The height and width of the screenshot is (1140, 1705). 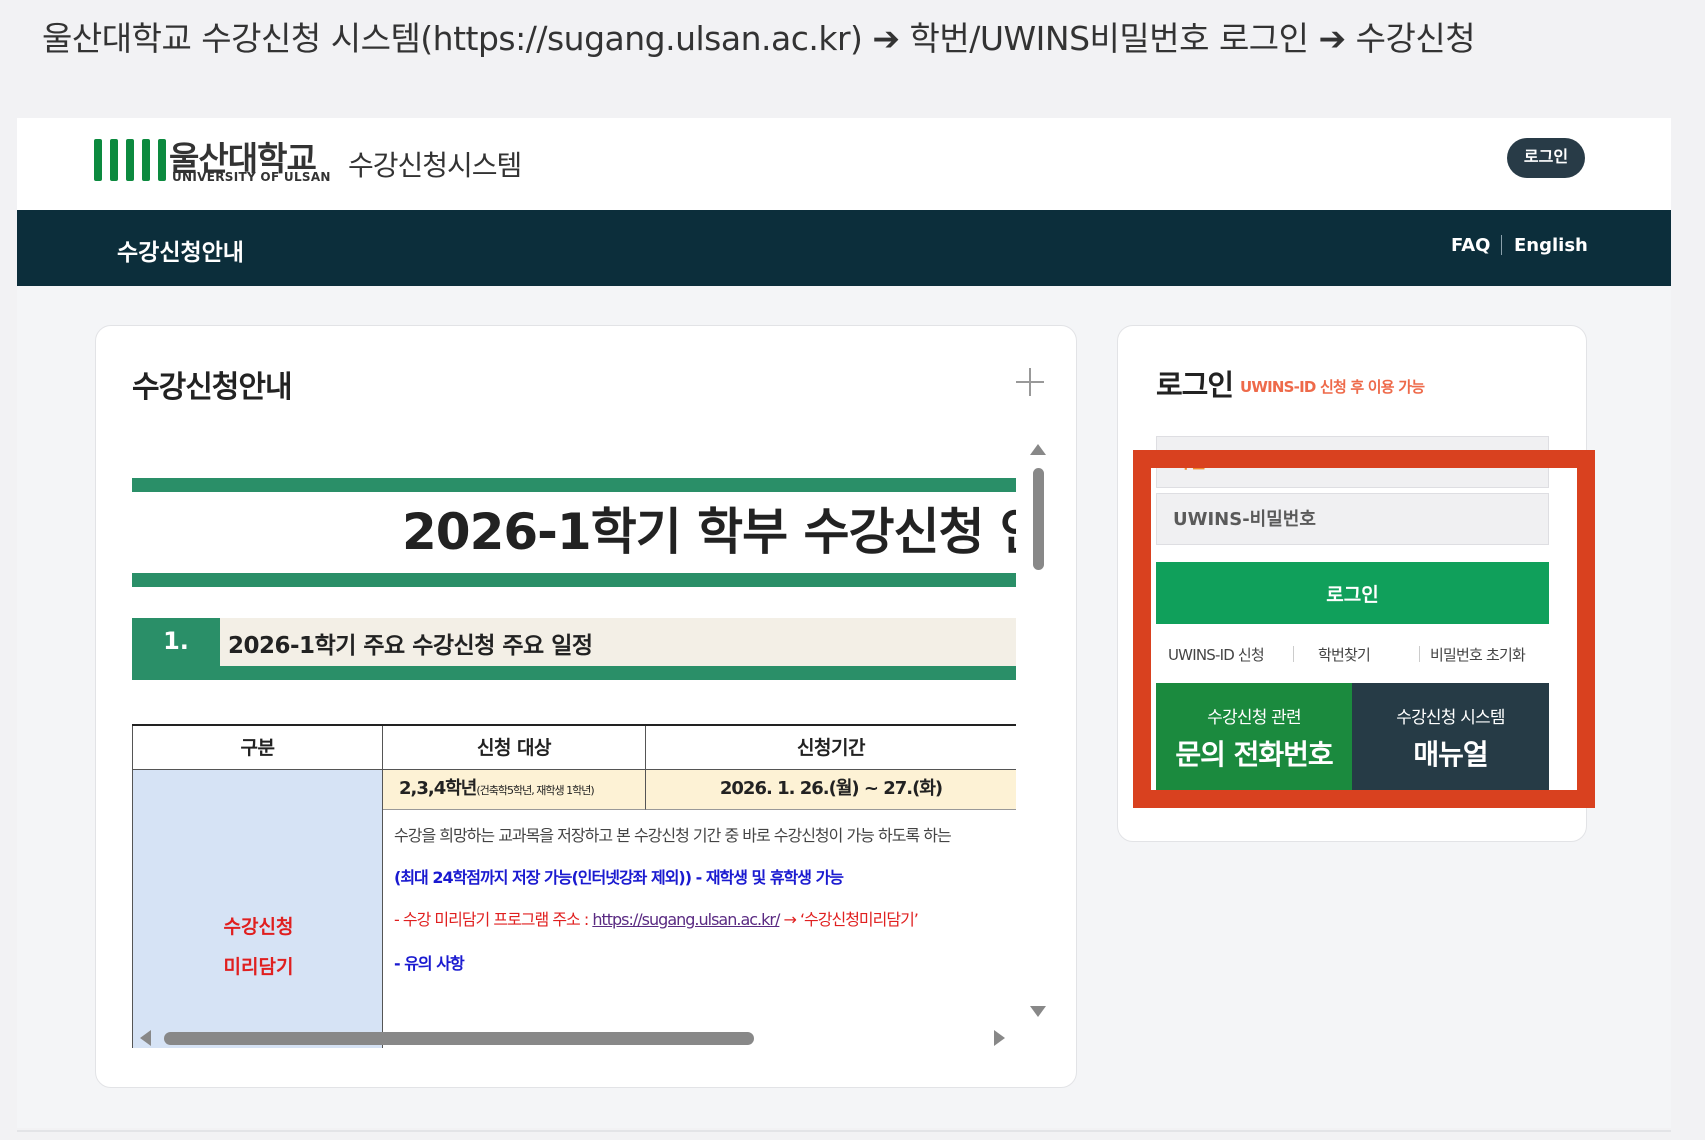 What do you see at coordinates (1352, 593) in the screenshot?
I see `login-submit-button: 로그인` at bounding box center [1352, 593].